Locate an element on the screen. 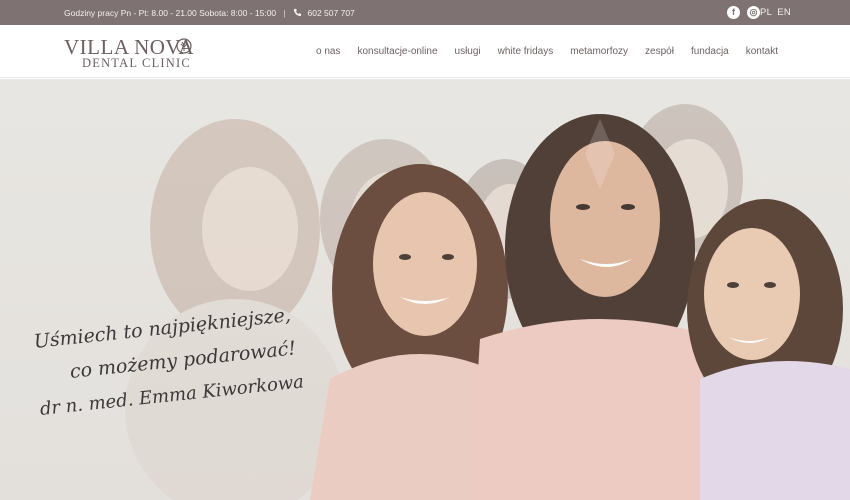 The width and height of the screenshot is (850, 500). lang-en: EN is located at coordinates (784, 12).